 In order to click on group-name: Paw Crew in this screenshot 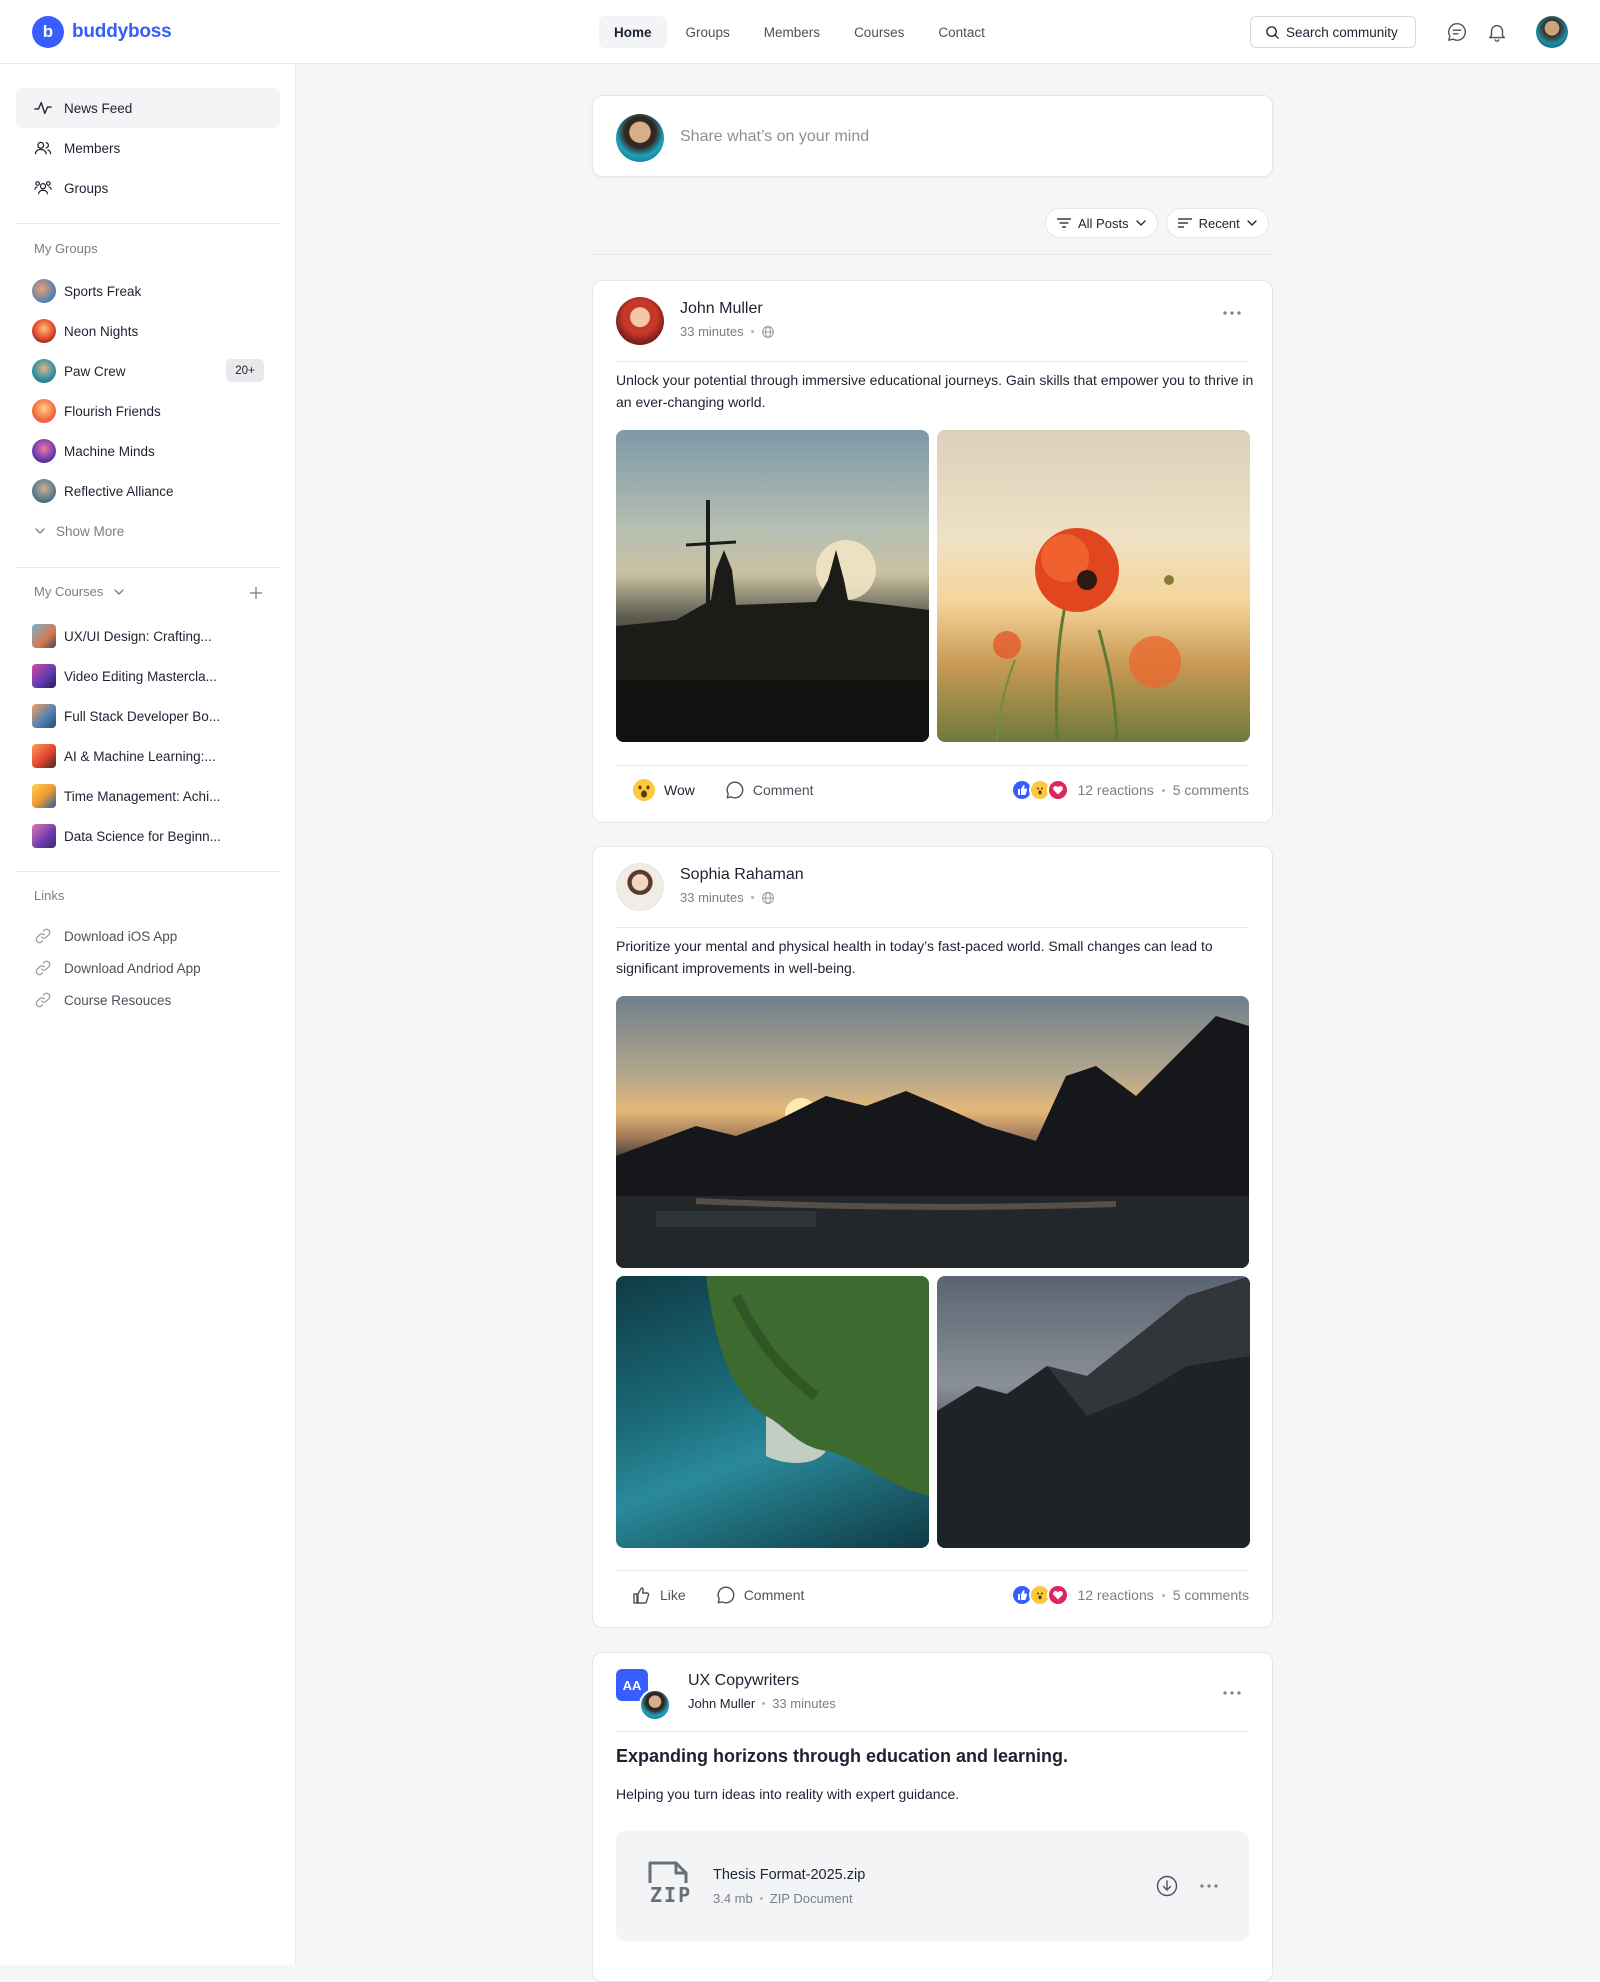, I will do `click(95, 371)`.